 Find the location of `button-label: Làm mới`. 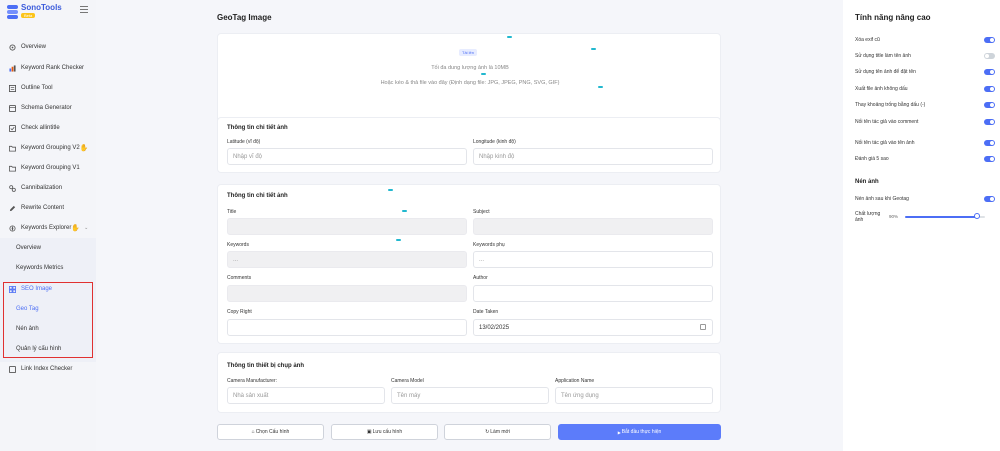

button-label: Làm mới is located at coordinates (500, 432).